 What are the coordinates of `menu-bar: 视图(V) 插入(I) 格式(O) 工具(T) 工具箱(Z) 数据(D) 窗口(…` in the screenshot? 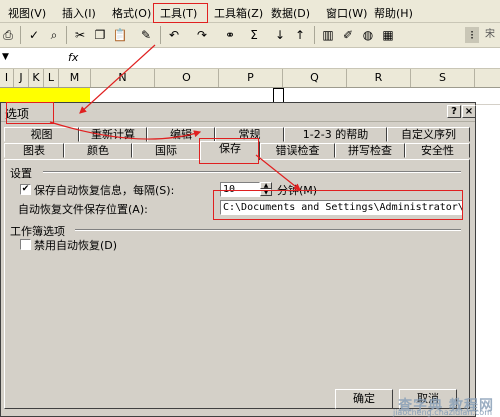 It's located at (250, 11).